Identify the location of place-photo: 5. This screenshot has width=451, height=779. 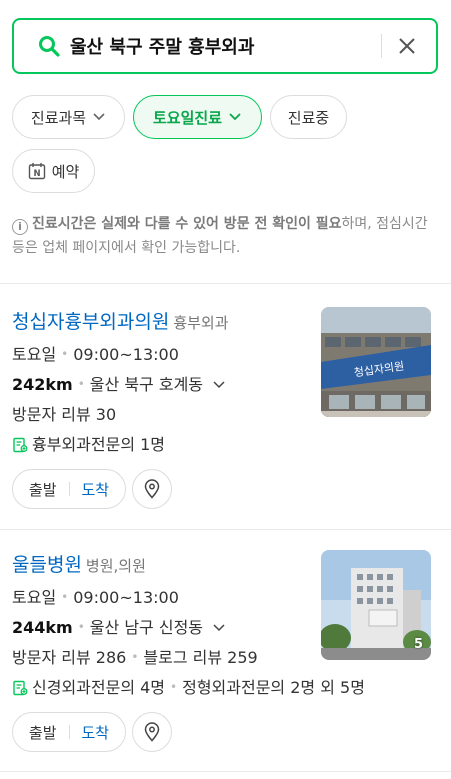
(376, 605).